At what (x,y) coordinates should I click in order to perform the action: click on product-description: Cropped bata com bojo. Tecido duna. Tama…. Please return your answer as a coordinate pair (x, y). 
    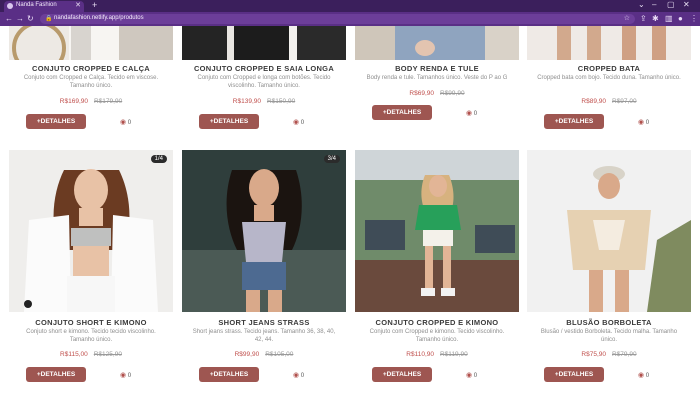
    Looking at the image, I should click on (609, 78).